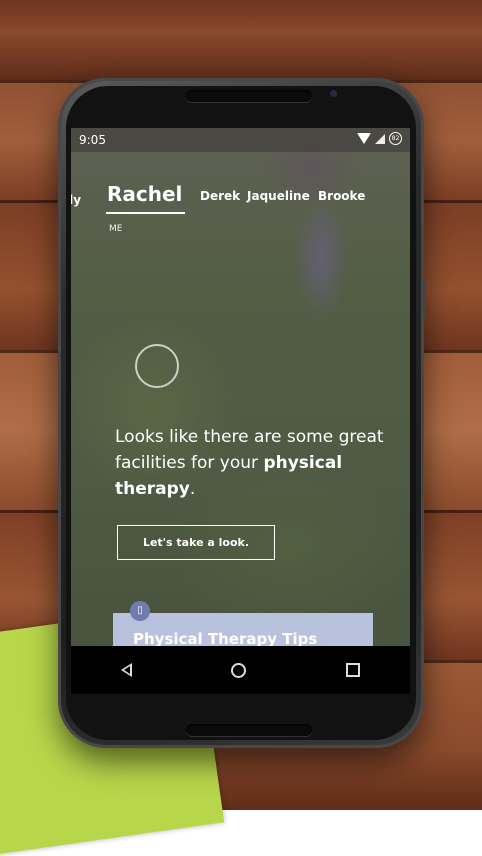  Describe the element at coordinates (240, 140) in the screenshot. I see `status-bar: 9:05 82` at that location.